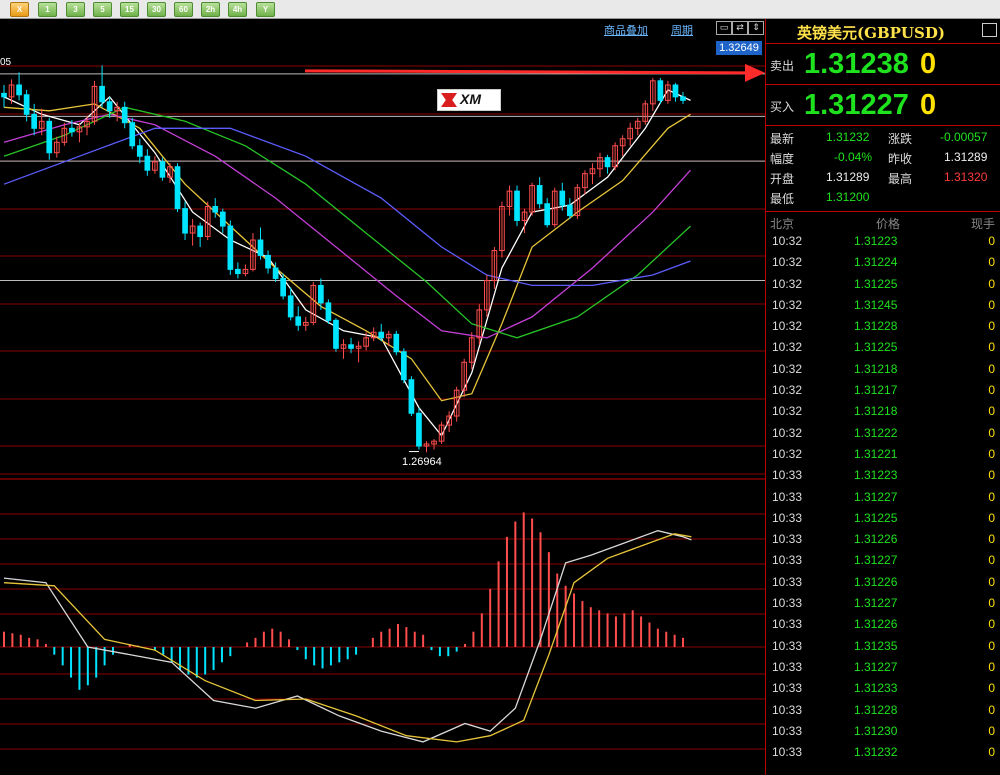 The width and height of the screenshot is (1000, 775). What do you see at coordinates (876, 262) in the screenshot?
I see `tick-price: 1.31224` at bounding box center [876, 262].